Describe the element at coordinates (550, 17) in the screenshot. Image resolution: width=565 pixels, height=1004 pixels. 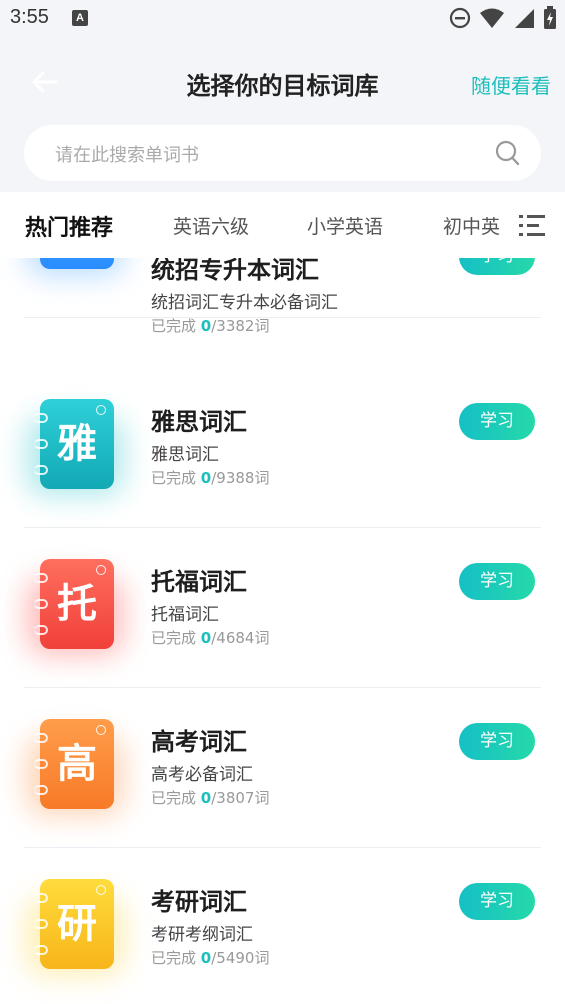
I see `battery-icon` at that location.